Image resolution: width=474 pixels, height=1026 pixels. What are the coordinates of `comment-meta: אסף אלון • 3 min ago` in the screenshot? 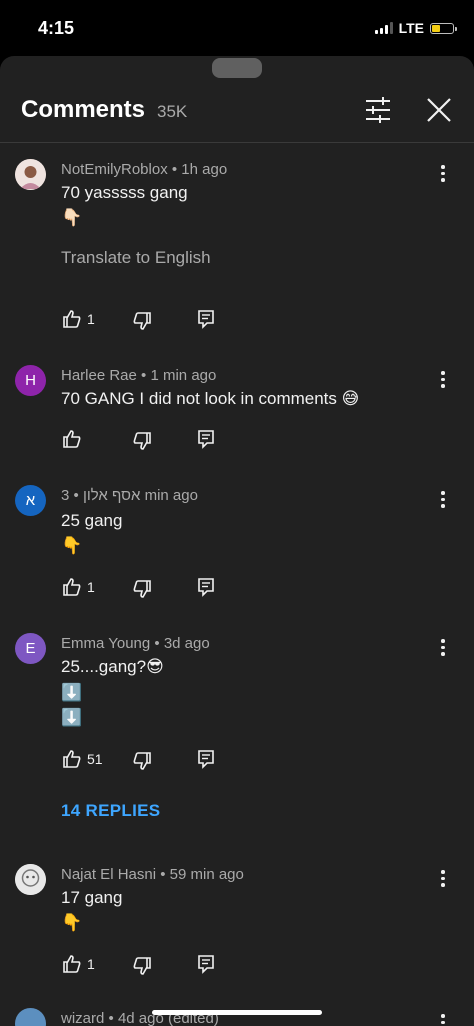 It's located at (129, 495).